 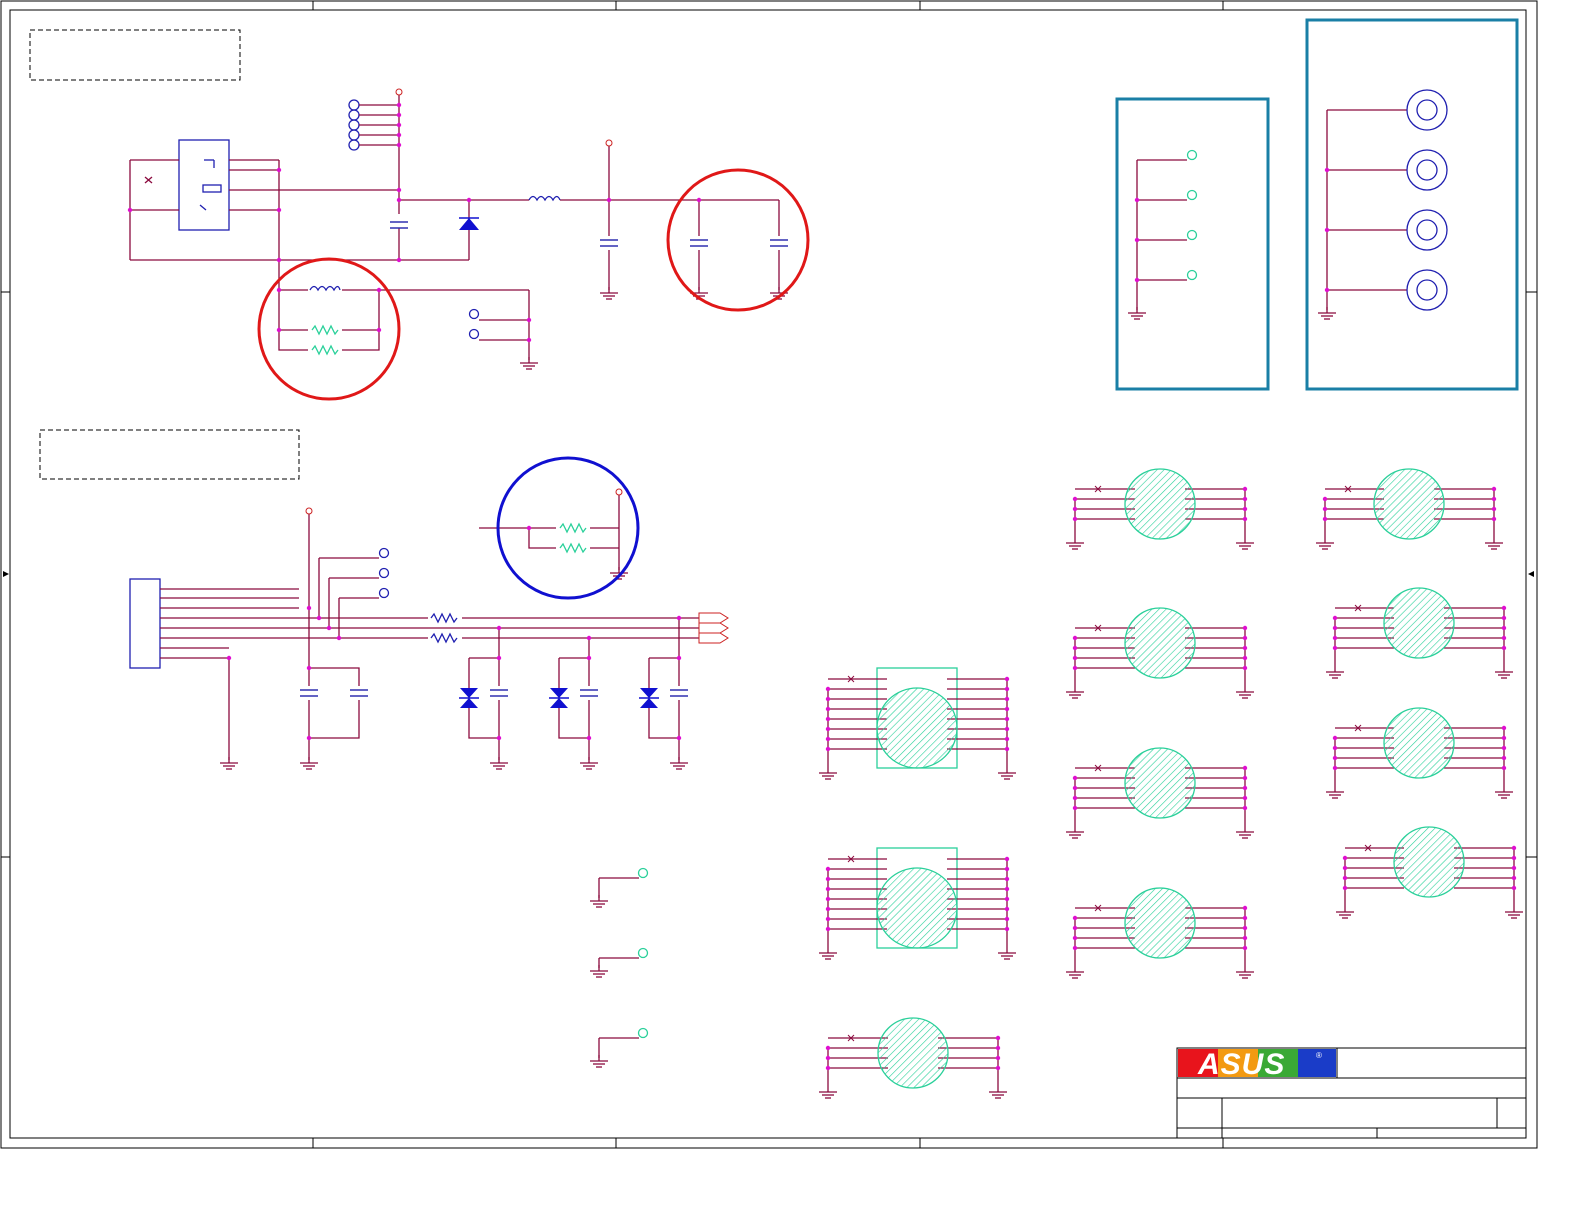 I want to click on highlight-box-mounting-holes, so click(x=1412, y=204).